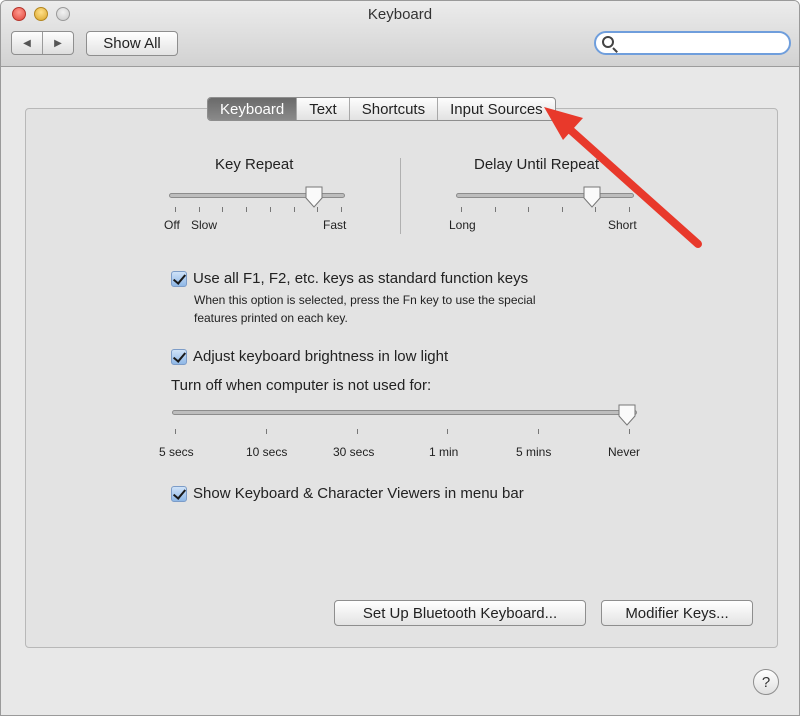 The image size is (800, 716). I want to click on tab-input-sources: Input Sources, so click(496, 109).